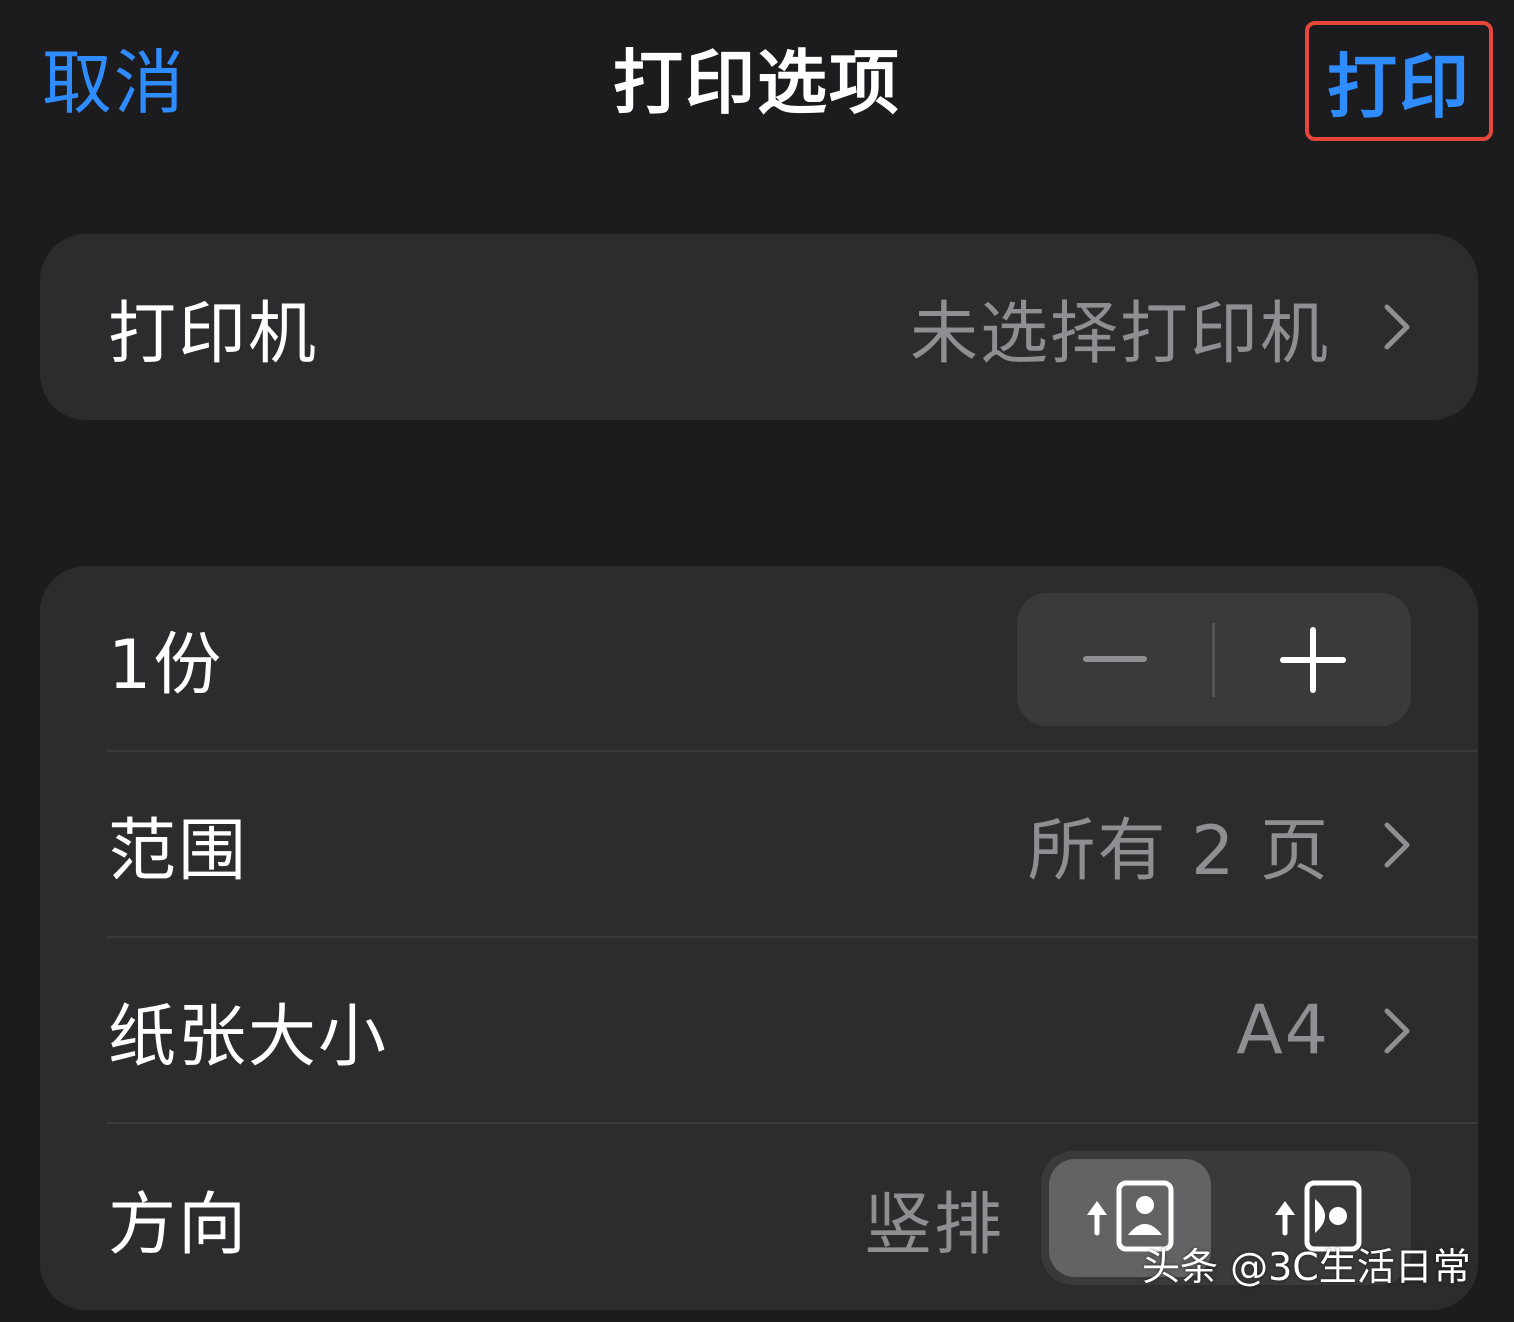 The height and width of the screenshot is (1322, 1514). Describe the element at coordinates (1214, 659) in the screenshot. I see `copies-stepper` at that location.